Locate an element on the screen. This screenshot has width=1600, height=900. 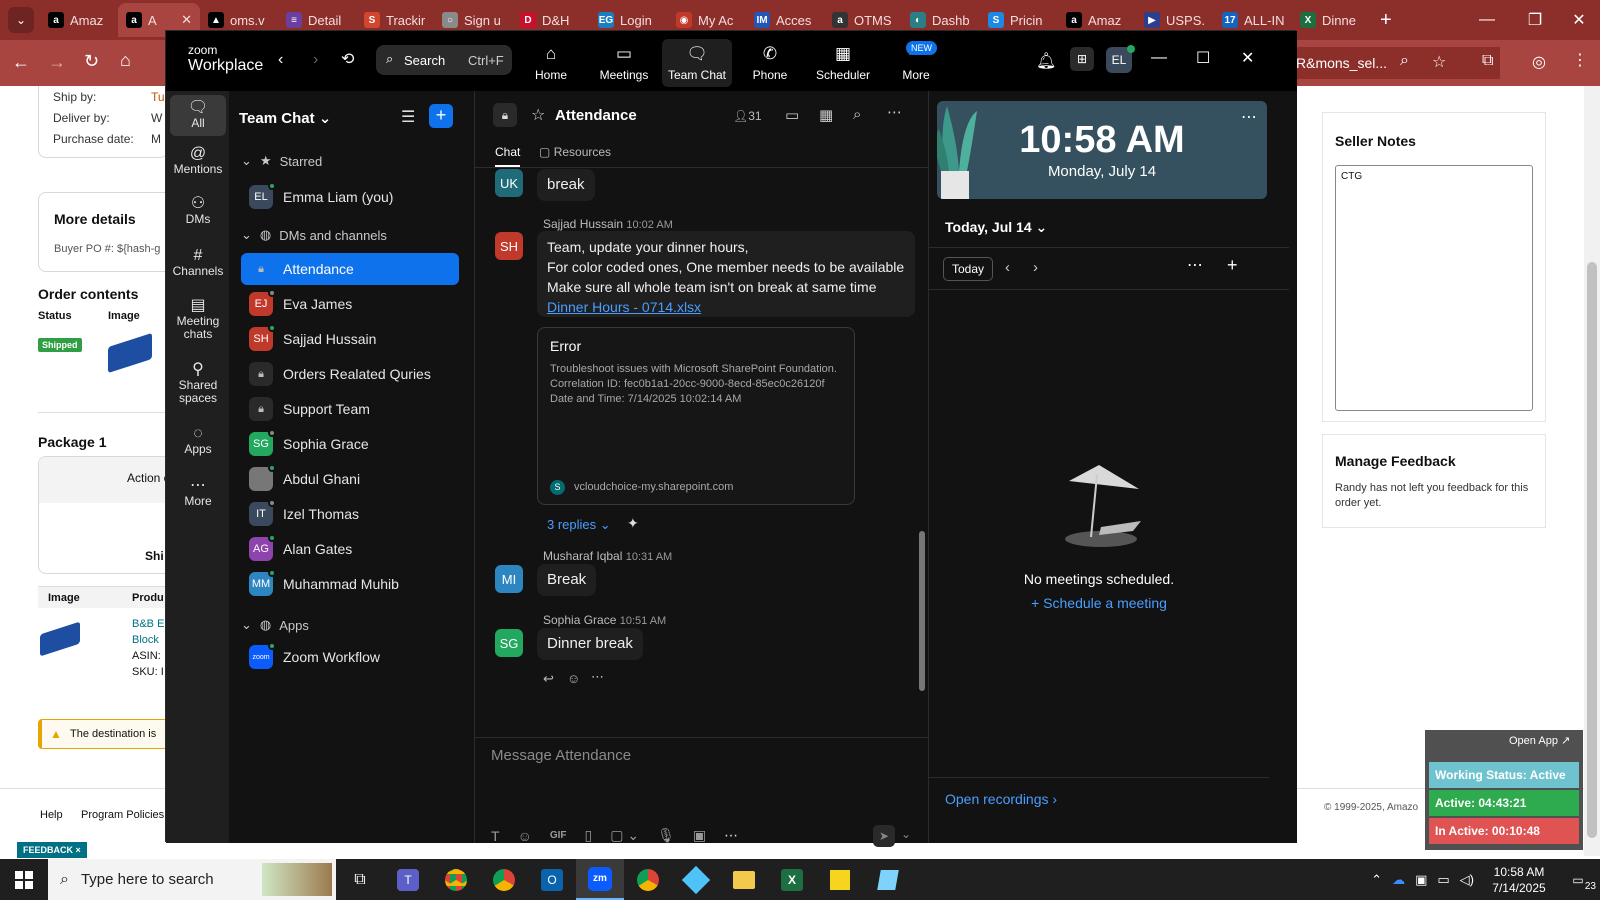
seller-notes-textarea: CTG is located at coordinates (1434, 288).